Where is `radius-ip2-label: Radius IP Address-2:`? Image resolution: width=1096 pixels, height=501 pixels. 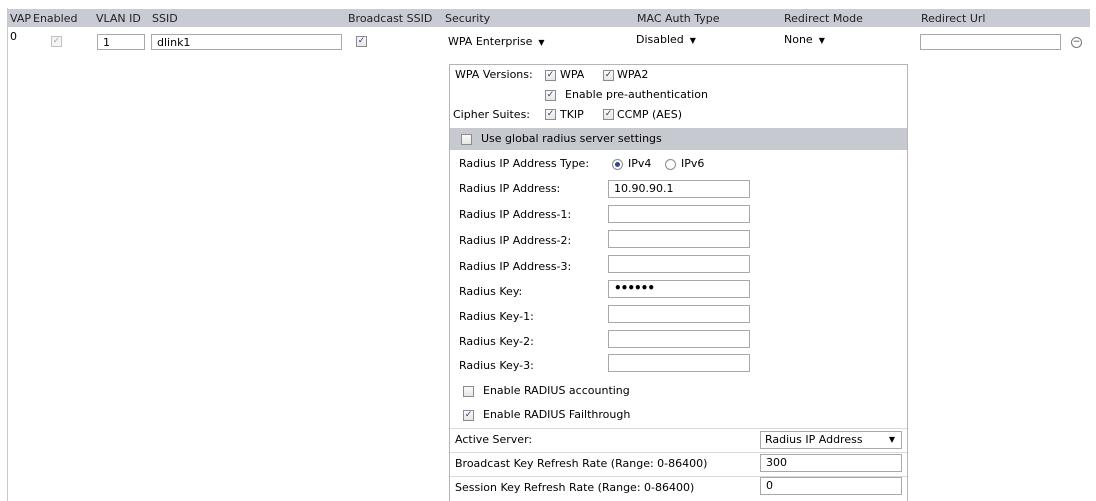
radius-ip2-label: Radius IP Address-2: is located at coordinates (515, 240).